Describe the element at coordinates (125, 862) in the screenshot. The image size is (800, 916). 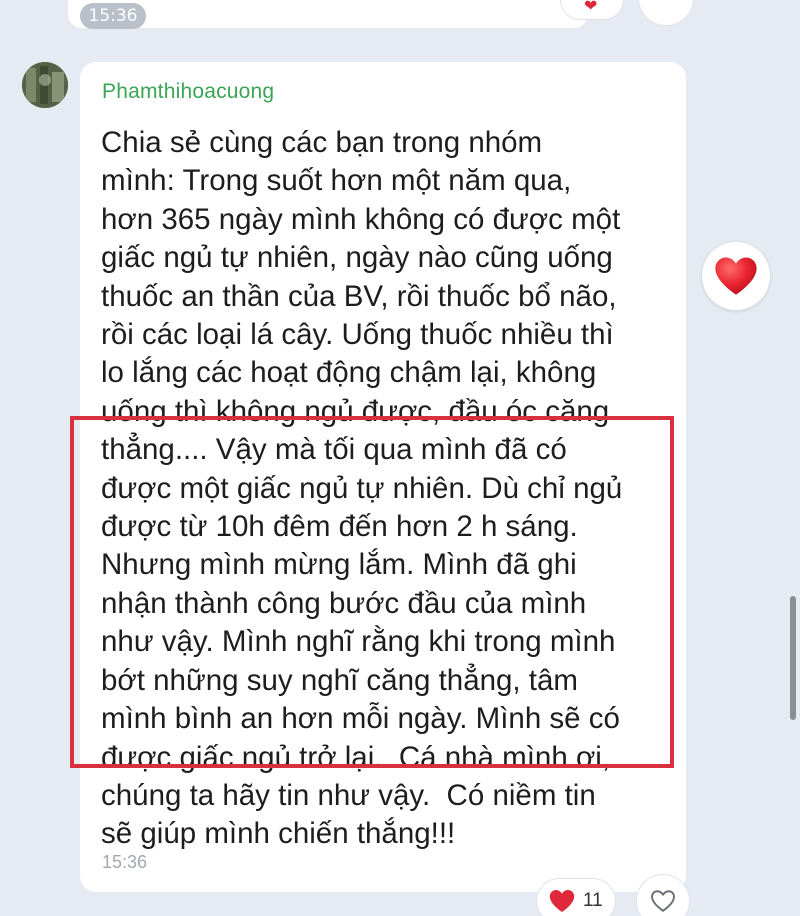
I see `message-time: 15:36` at that location.